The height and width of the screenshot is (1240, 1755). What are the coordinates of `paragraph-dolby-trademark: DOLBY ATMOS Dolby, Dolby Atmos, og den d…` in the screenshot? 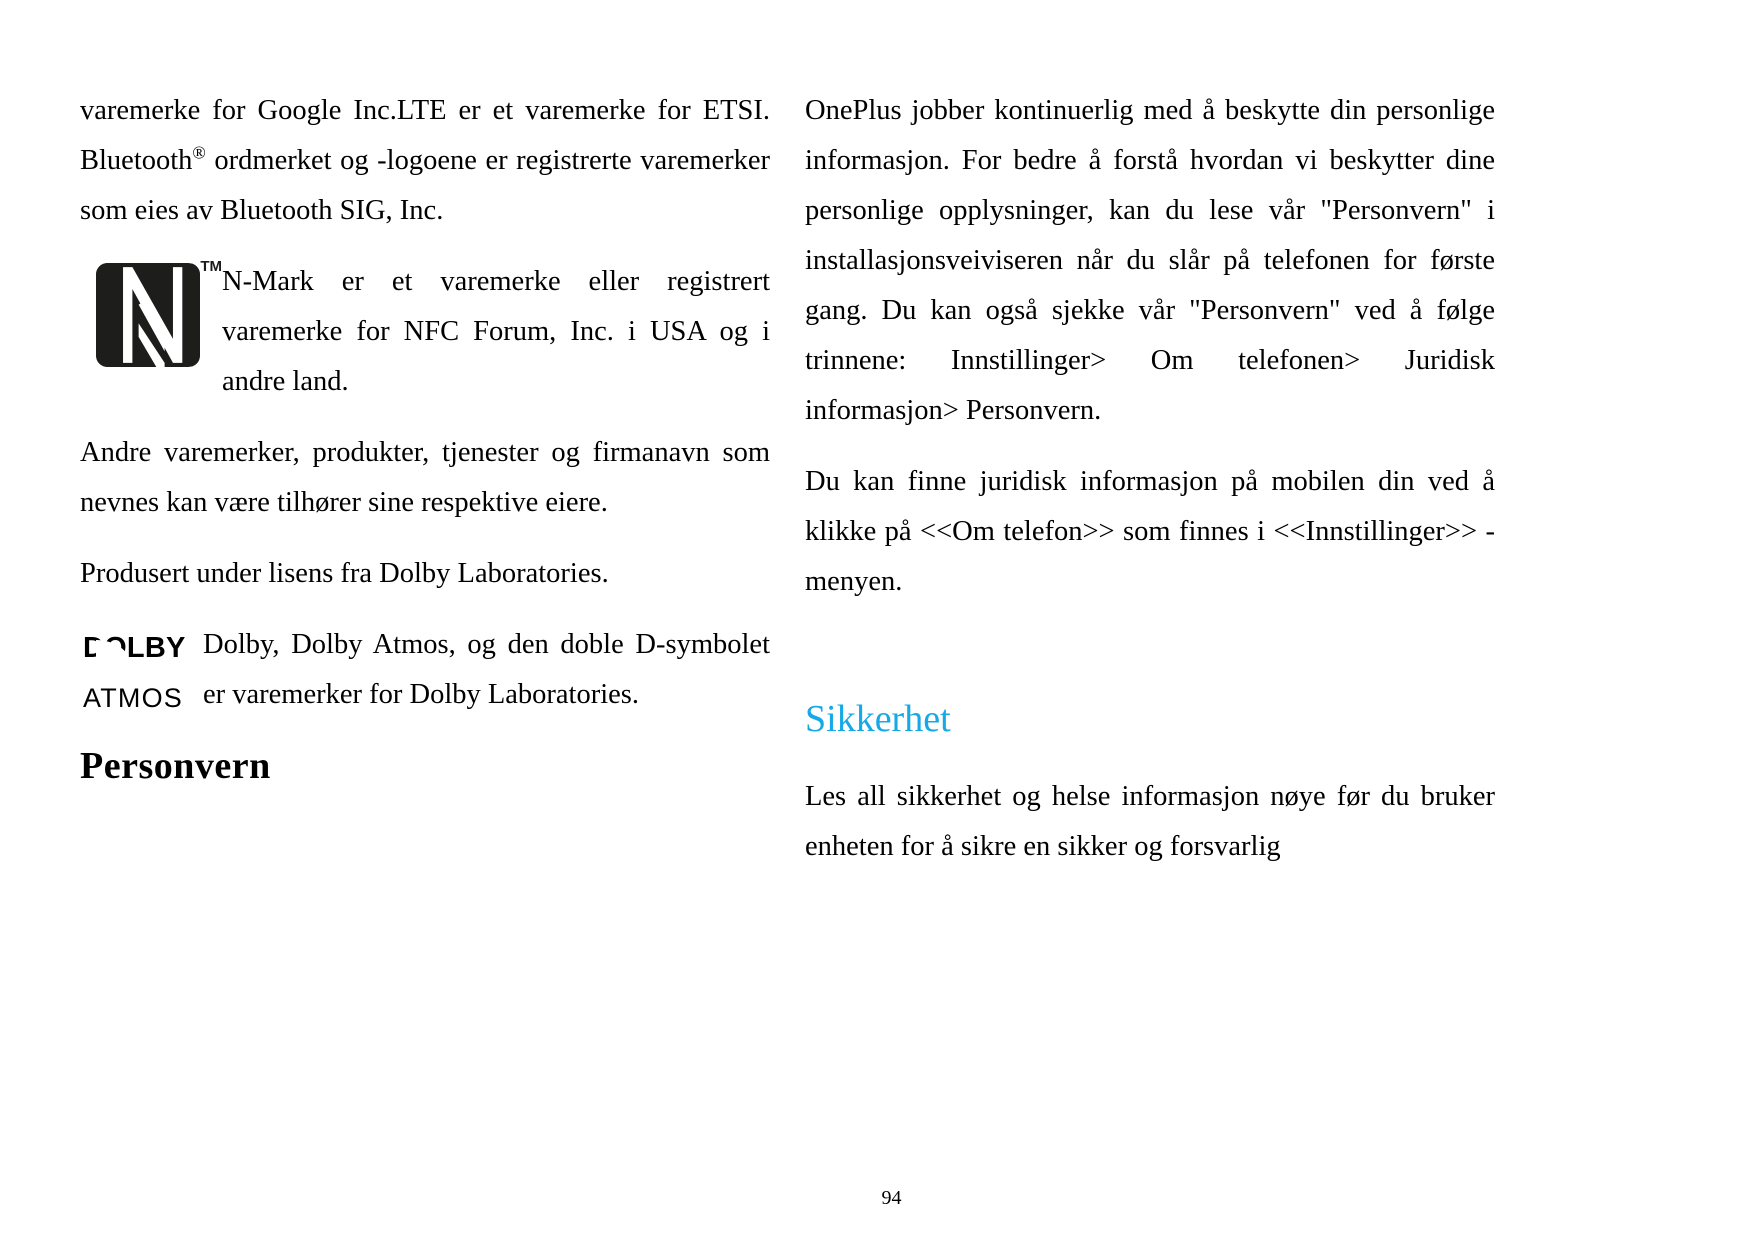 It's located at (403, 670).